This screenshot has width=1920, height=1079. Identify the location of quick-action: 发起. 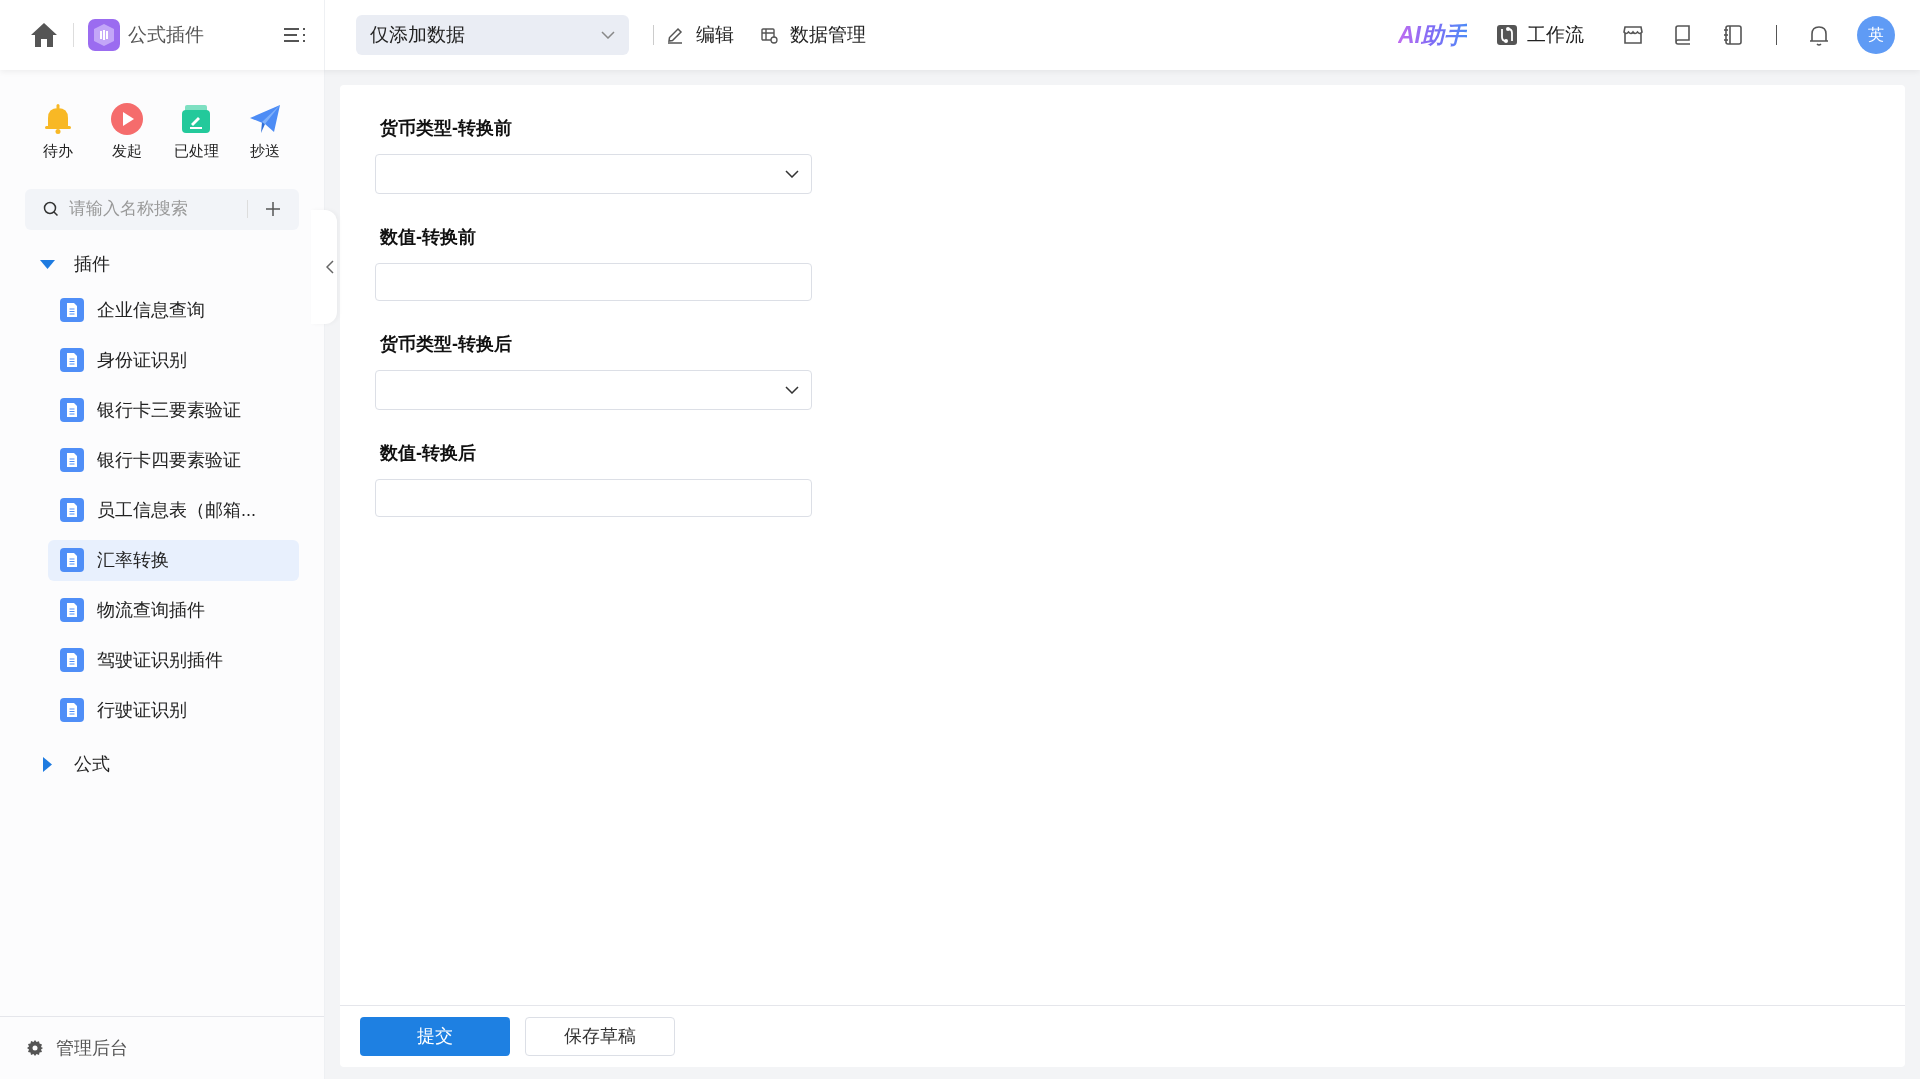
(127, 132).